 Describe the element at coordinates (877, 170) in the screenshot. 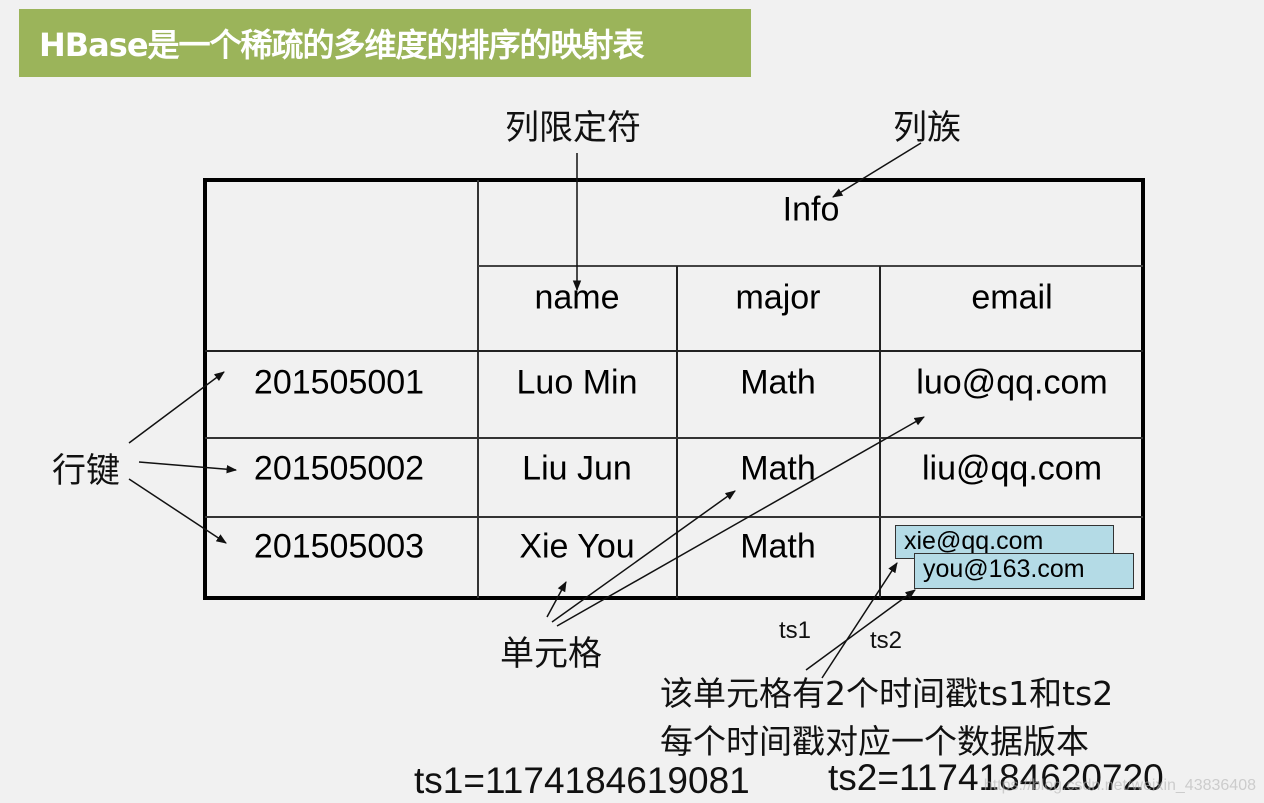

I see `family-arrow` at that location.